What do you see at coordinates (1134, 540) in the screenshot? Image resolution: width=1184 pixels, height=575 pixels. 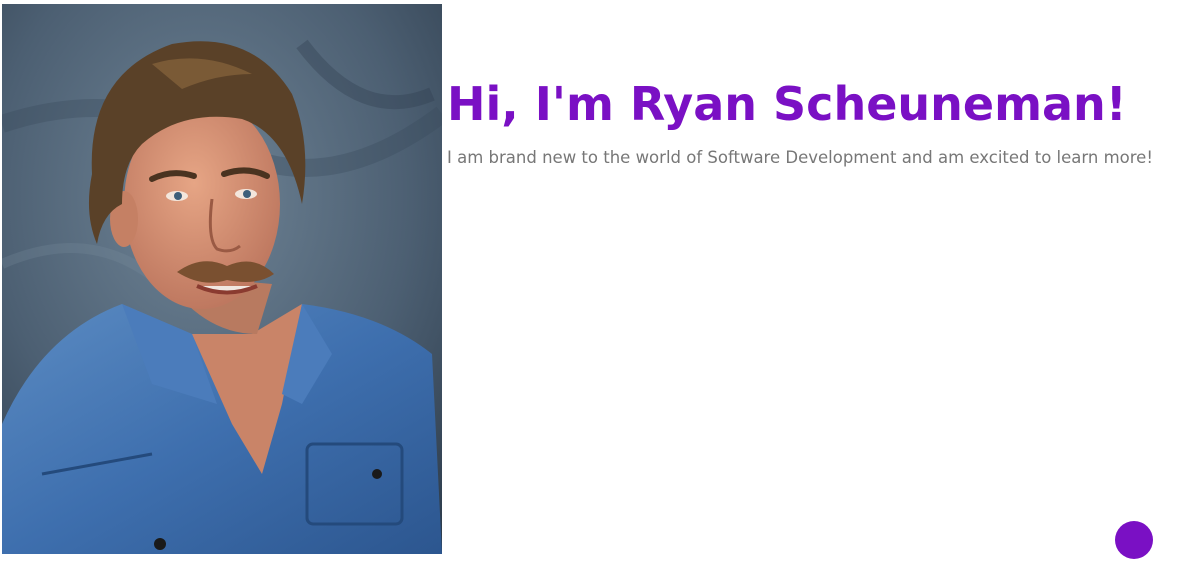 I see `floating-action-button` at bounding box center [1134, 540].